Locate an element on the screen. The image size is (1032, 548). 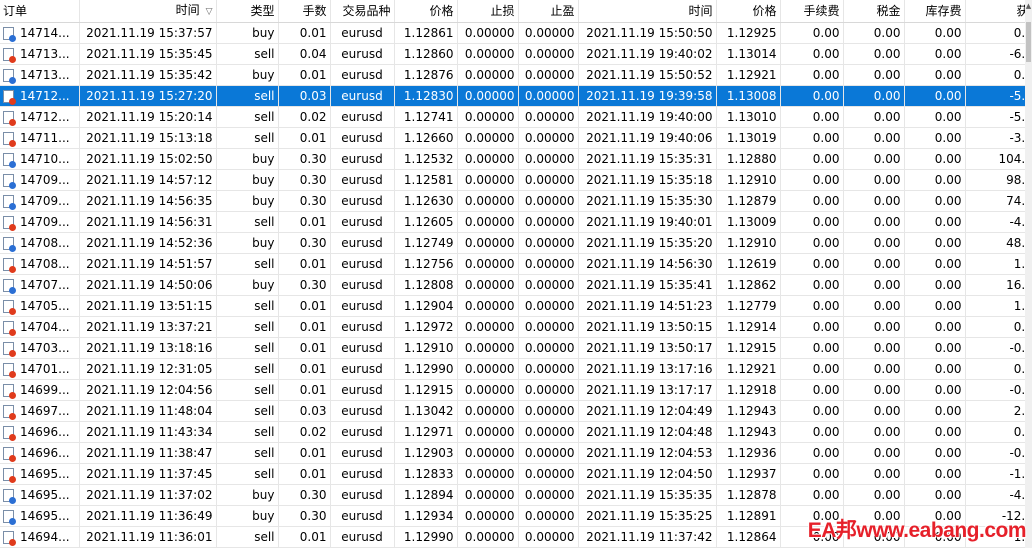
col-header-commission: 手续费 is located at coordinates (812, 11).